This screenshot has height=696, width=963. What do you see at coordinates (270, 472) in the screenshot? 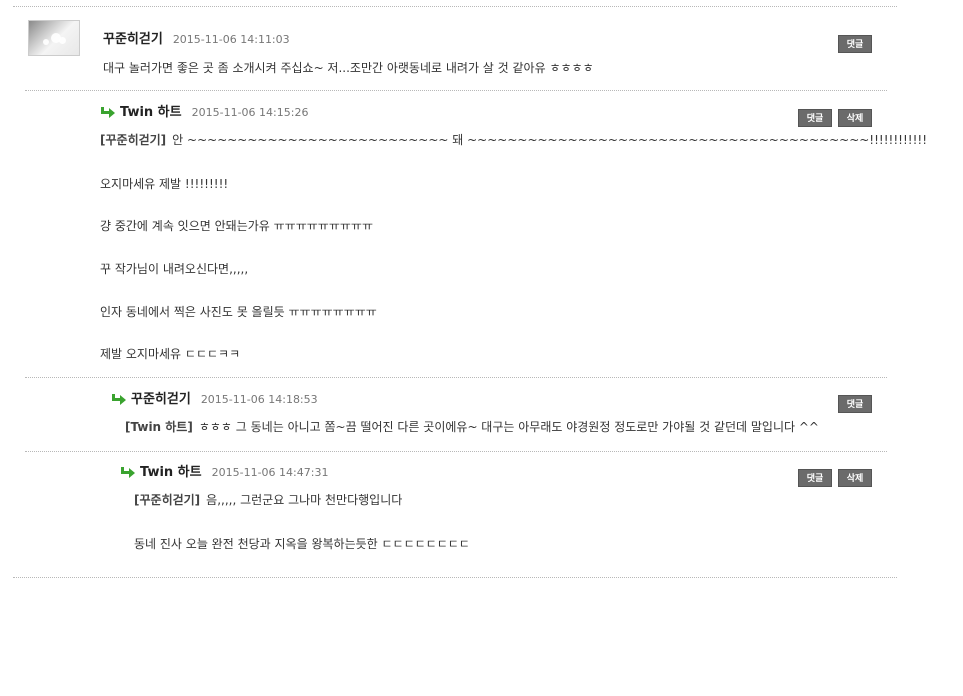
I see `comment-date: 2015-11-06 14:47:31` at bounding box center [270, 472].